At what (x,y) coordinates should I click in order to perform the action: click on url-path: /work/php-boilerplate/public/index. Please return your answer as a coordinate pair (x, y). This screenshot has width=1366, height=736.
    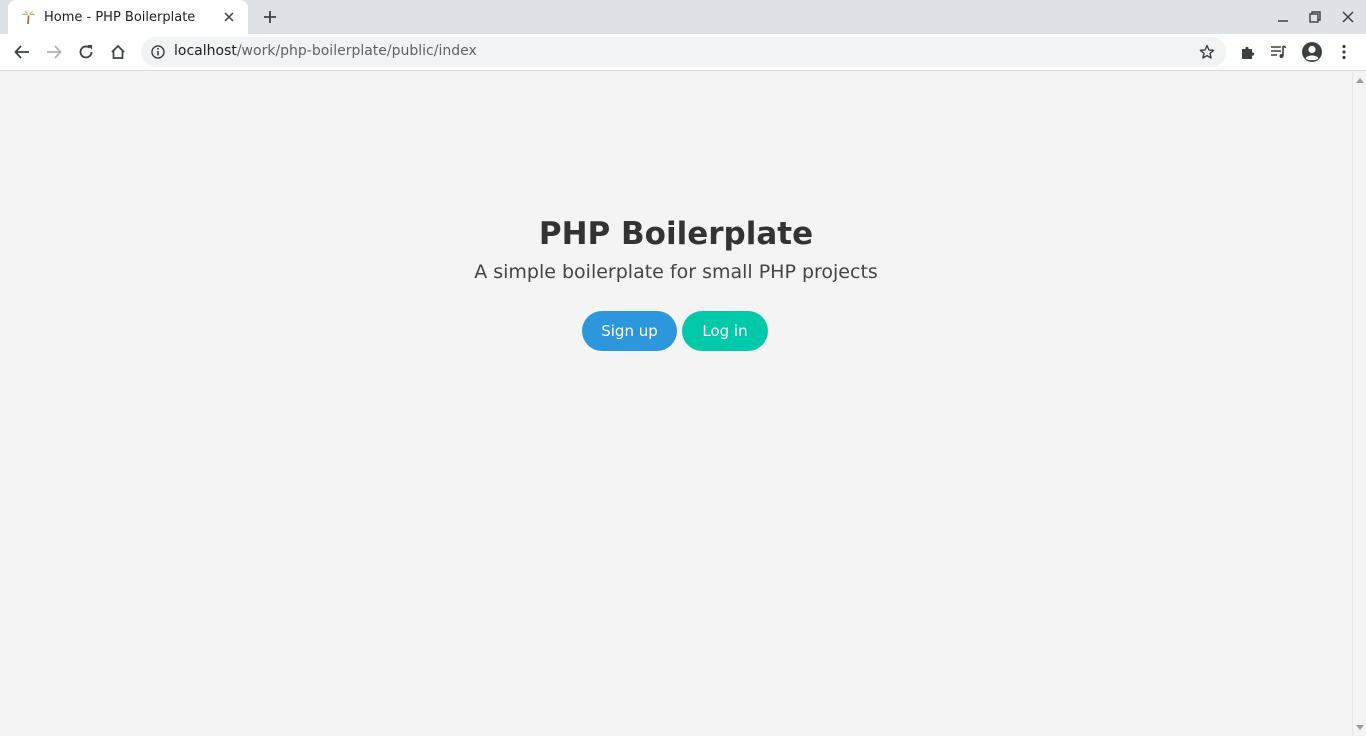
    Looking at the image, I should click on (356, 51).